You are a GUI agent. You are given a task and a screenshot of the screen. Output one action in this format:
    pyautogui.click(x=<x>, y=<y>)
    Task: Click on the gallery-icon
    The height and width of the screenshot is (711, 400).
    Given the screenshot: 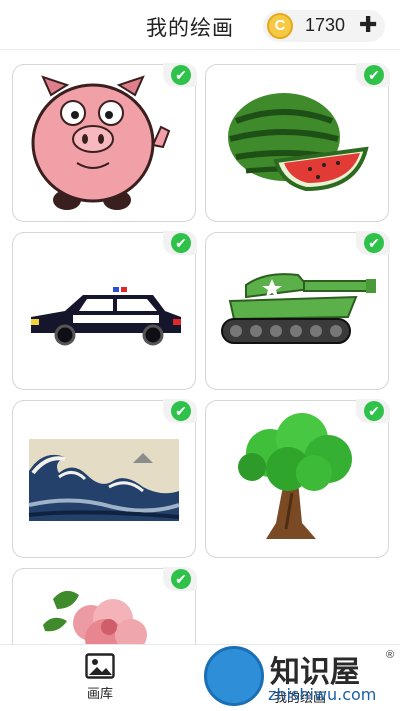 What is the action you would take?
    pyautogui.click(x=100, y=666)
    